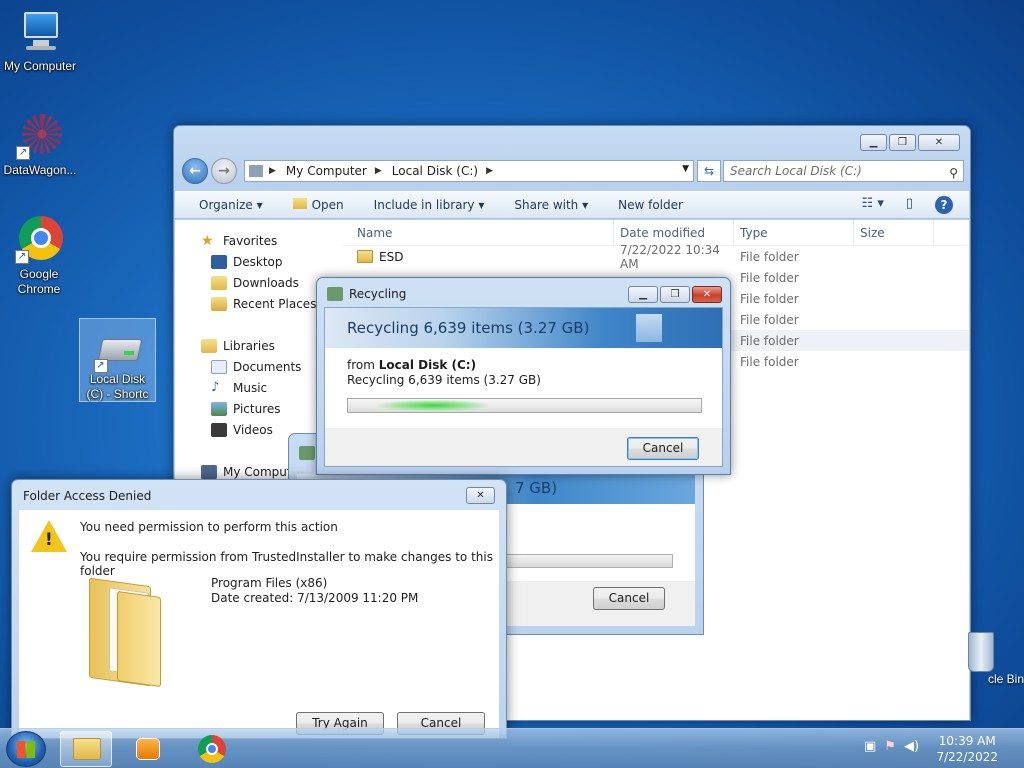 This screenshot has height=768, width=1024. I want to click on desktop-icon-local-disk-shortcut: ↗ Local Disk (C) - Shortc, so click(117, 360).